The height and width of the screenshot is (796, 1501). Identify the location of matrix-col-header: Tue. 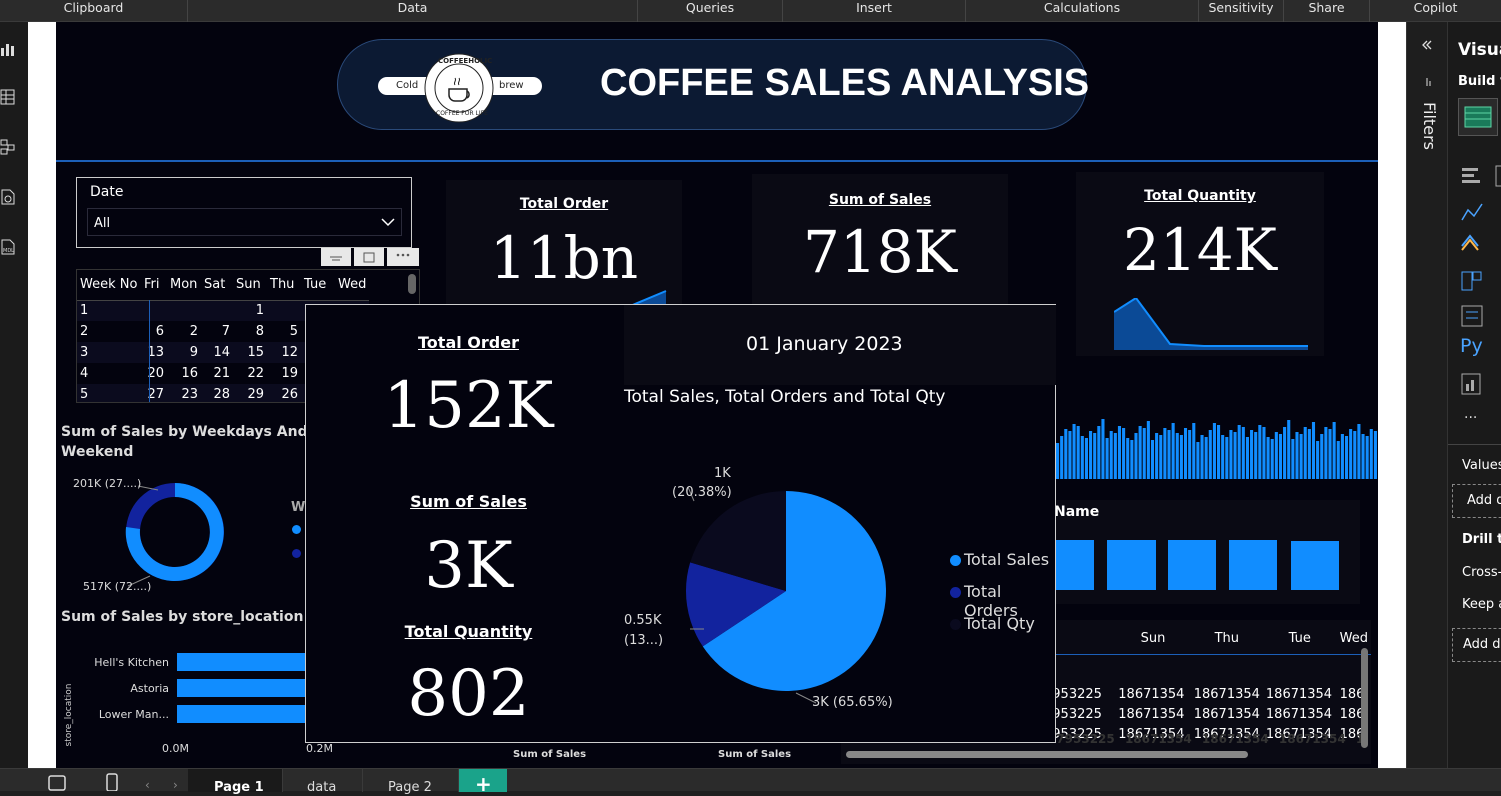
(1300, 639).